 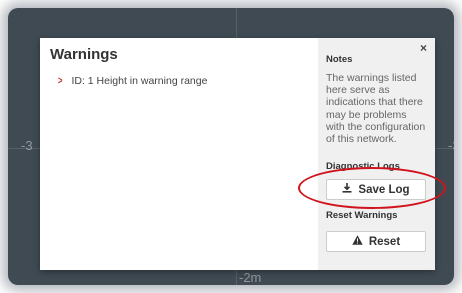 What do you see at coordinates (384, 241) in the screenshot?
I see `reset-label: Reset` at bounding box center [384, 241].